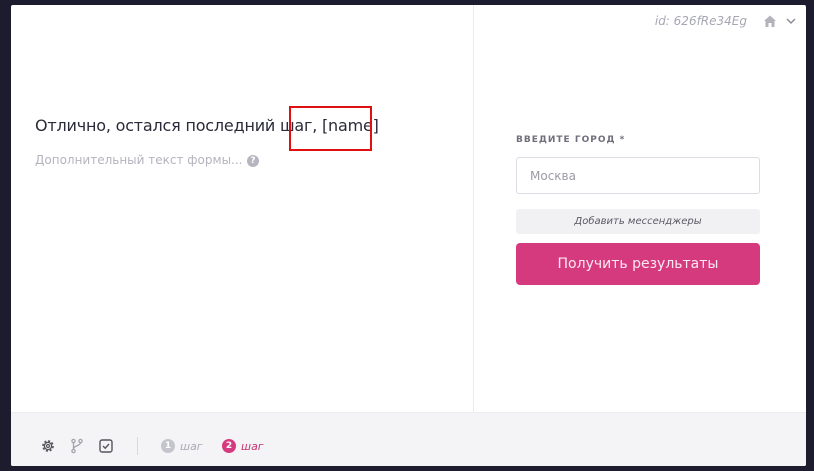 This screenshot has height=471, width=814. I want to click on footer-divider, so click(137, 446).